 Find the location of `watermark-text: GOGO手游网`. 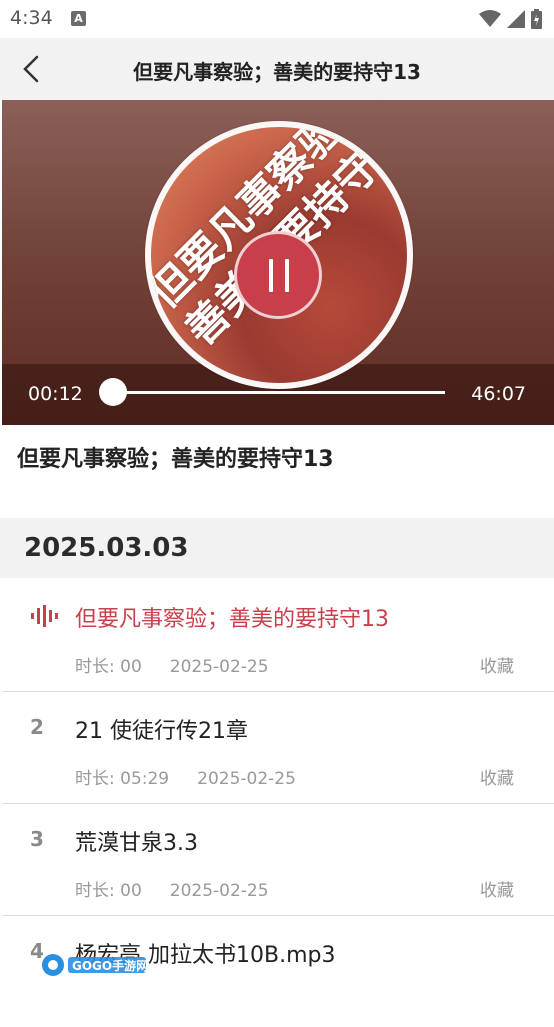

watermark-text: GOGO手游网 is located at coordinates (110, 965).